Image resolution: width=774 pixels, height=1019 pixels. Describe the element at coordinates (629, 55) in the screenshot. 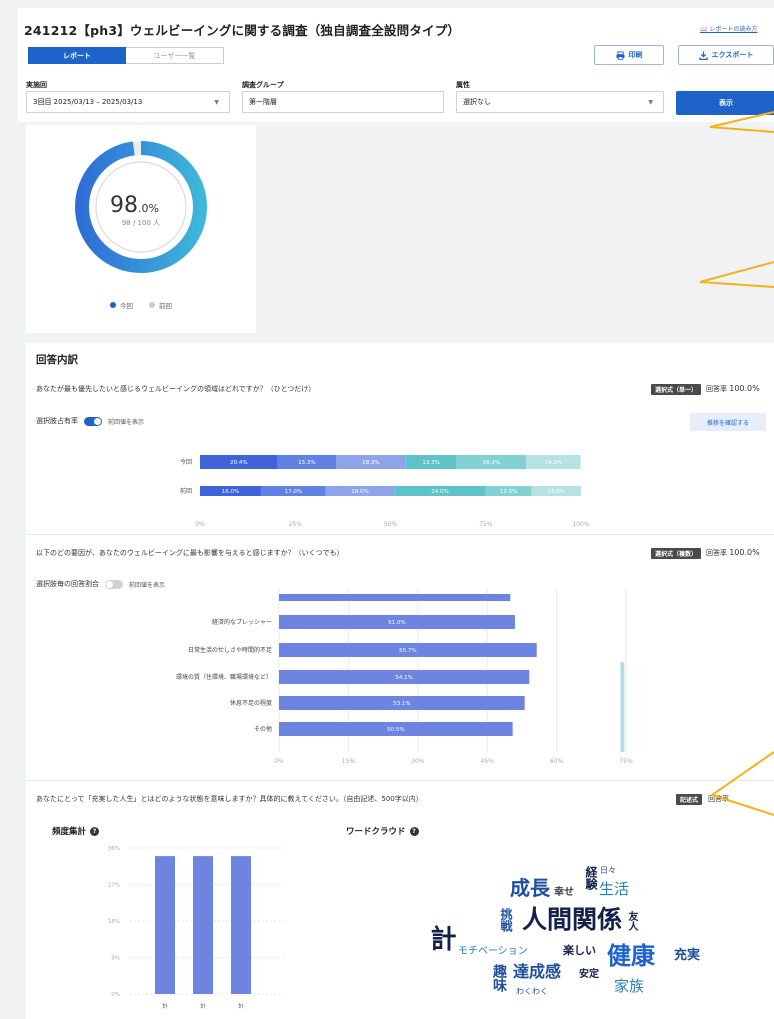

I see `print-button: 印刷` at that location.